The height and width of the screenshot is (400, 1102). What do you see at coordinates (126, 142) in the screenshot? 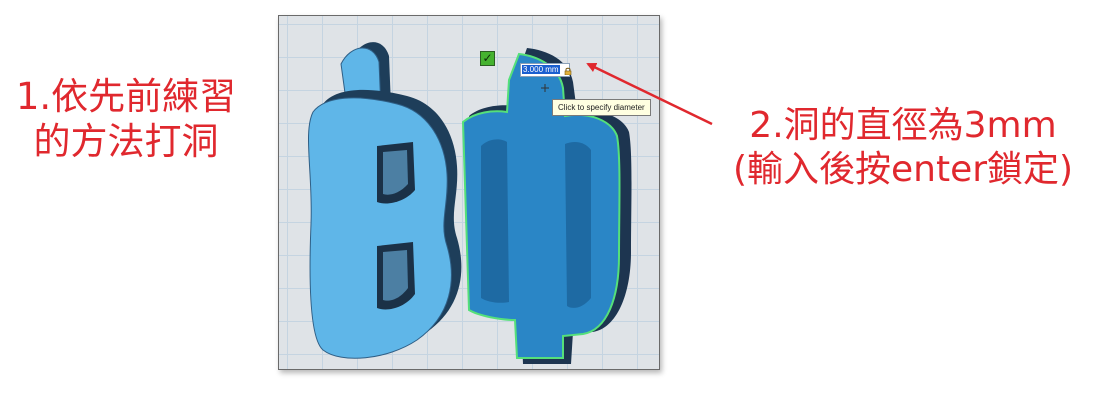
I see `caption-step-1-line-2: 的方法打洞` at bounding box center [126, 142].